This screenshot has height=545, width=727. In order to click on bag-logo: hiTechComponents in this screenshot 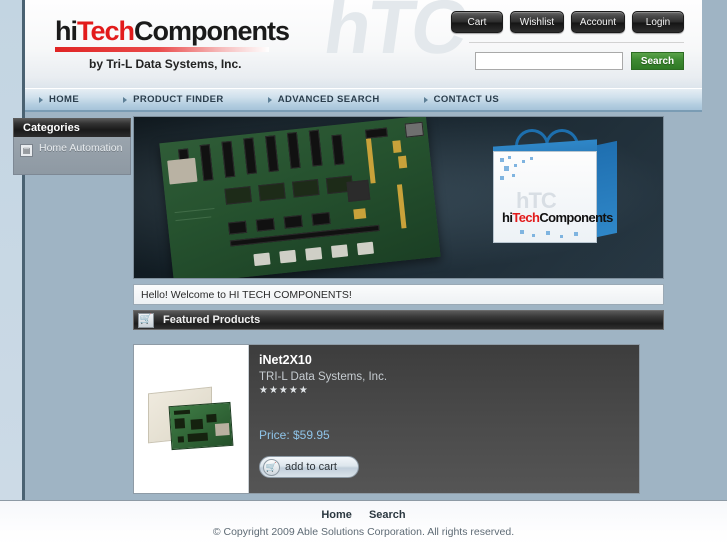, I will do `click(557, 217)`.